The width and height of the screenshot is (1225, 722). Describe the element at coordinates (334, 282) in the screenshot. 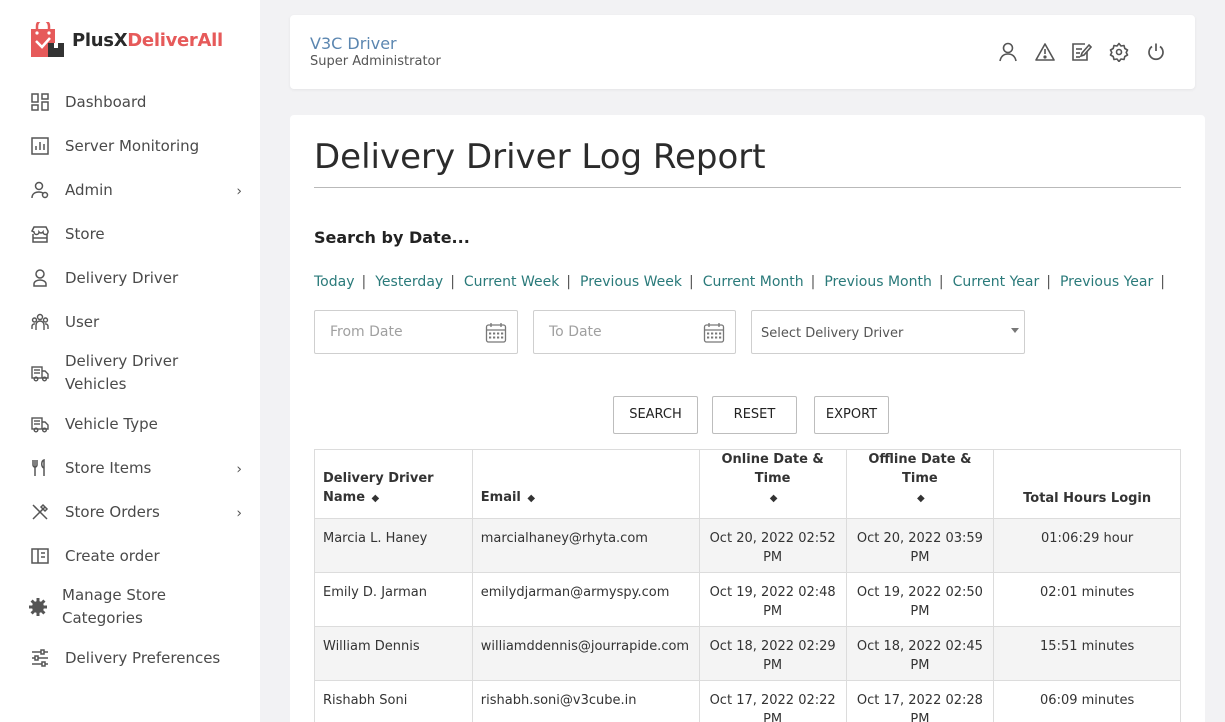

I see `range-today: Today` at that location.